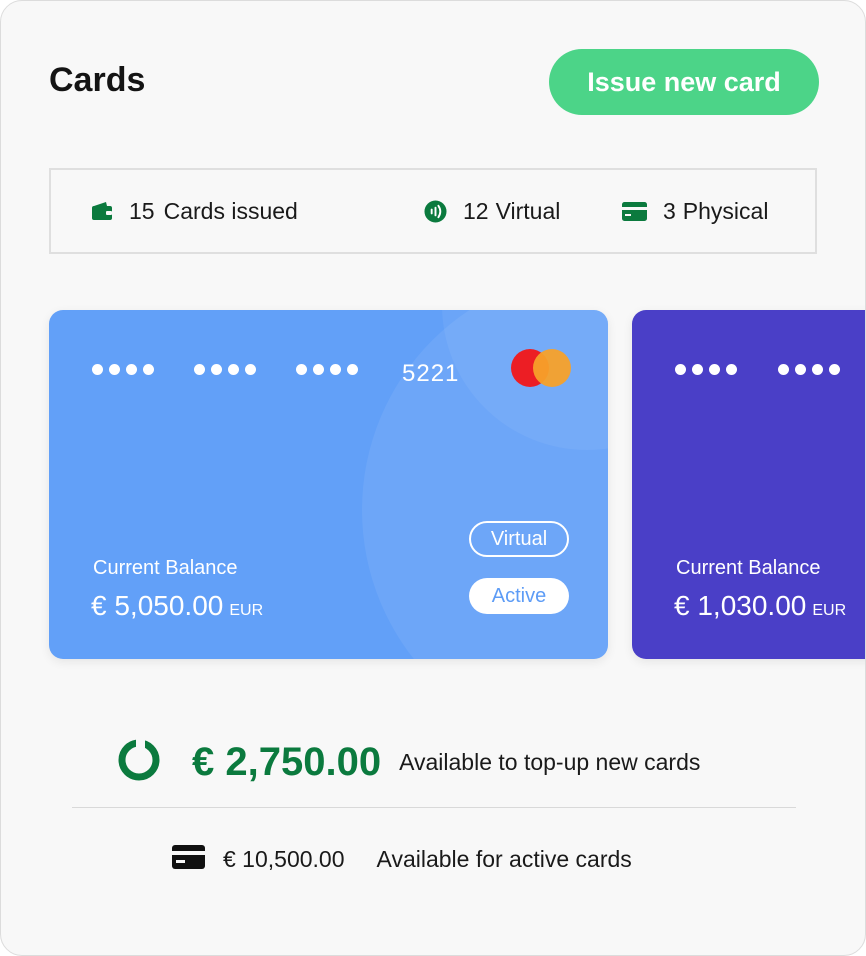 This screenshot has height=956, width=866. What do you see at coordinates (139, 762) in the screenshot?
I see `progress-ring-icon` at bounding box center [139, 762].